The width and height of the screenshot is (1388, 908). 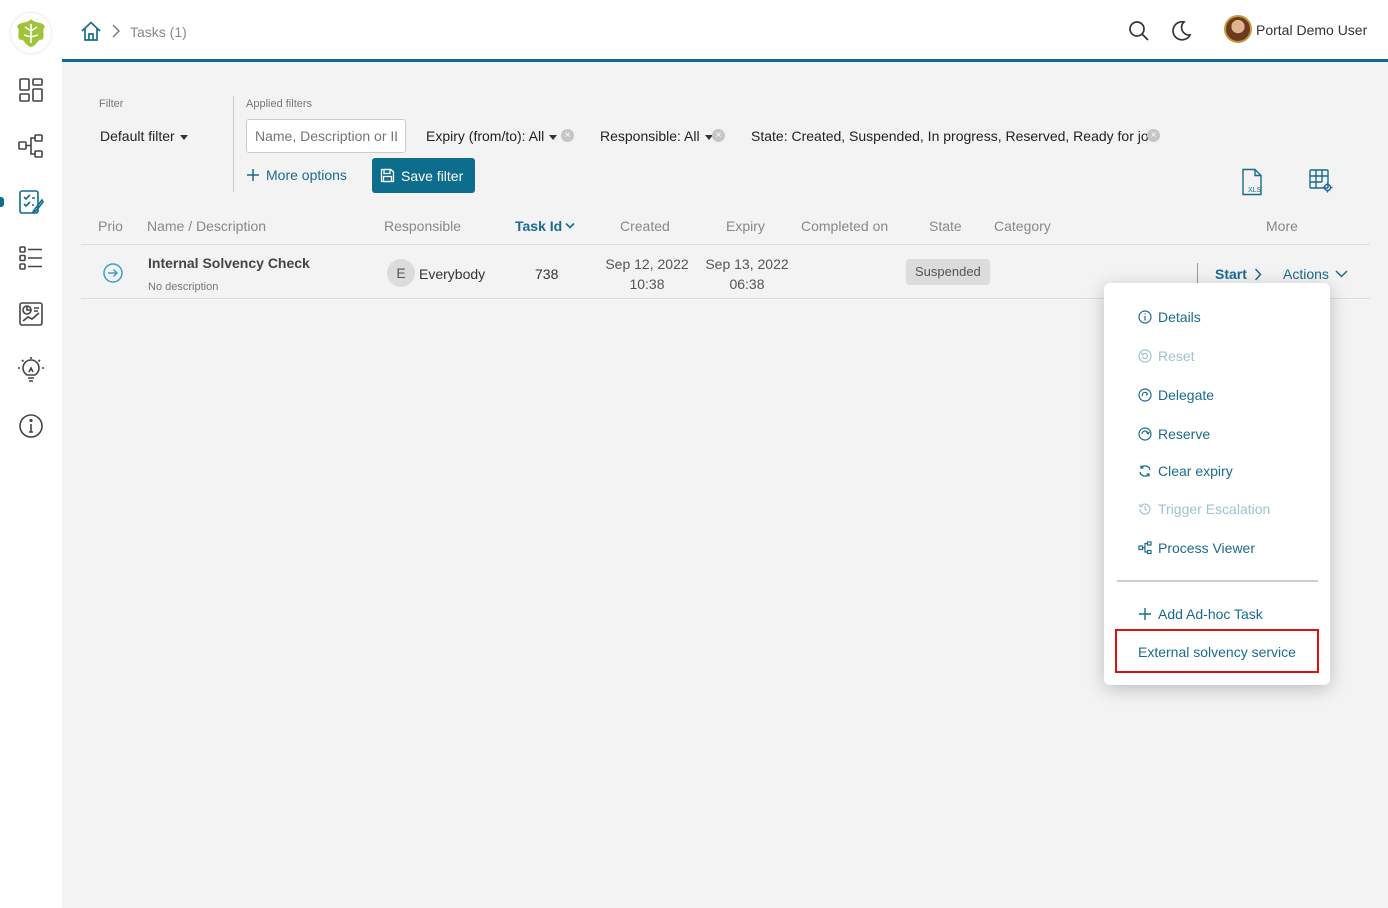 What do you see at coordinates (422, 226) in the screenshot?
I see `column-header-responsible: Responsible` at bounding box center [422, 226].